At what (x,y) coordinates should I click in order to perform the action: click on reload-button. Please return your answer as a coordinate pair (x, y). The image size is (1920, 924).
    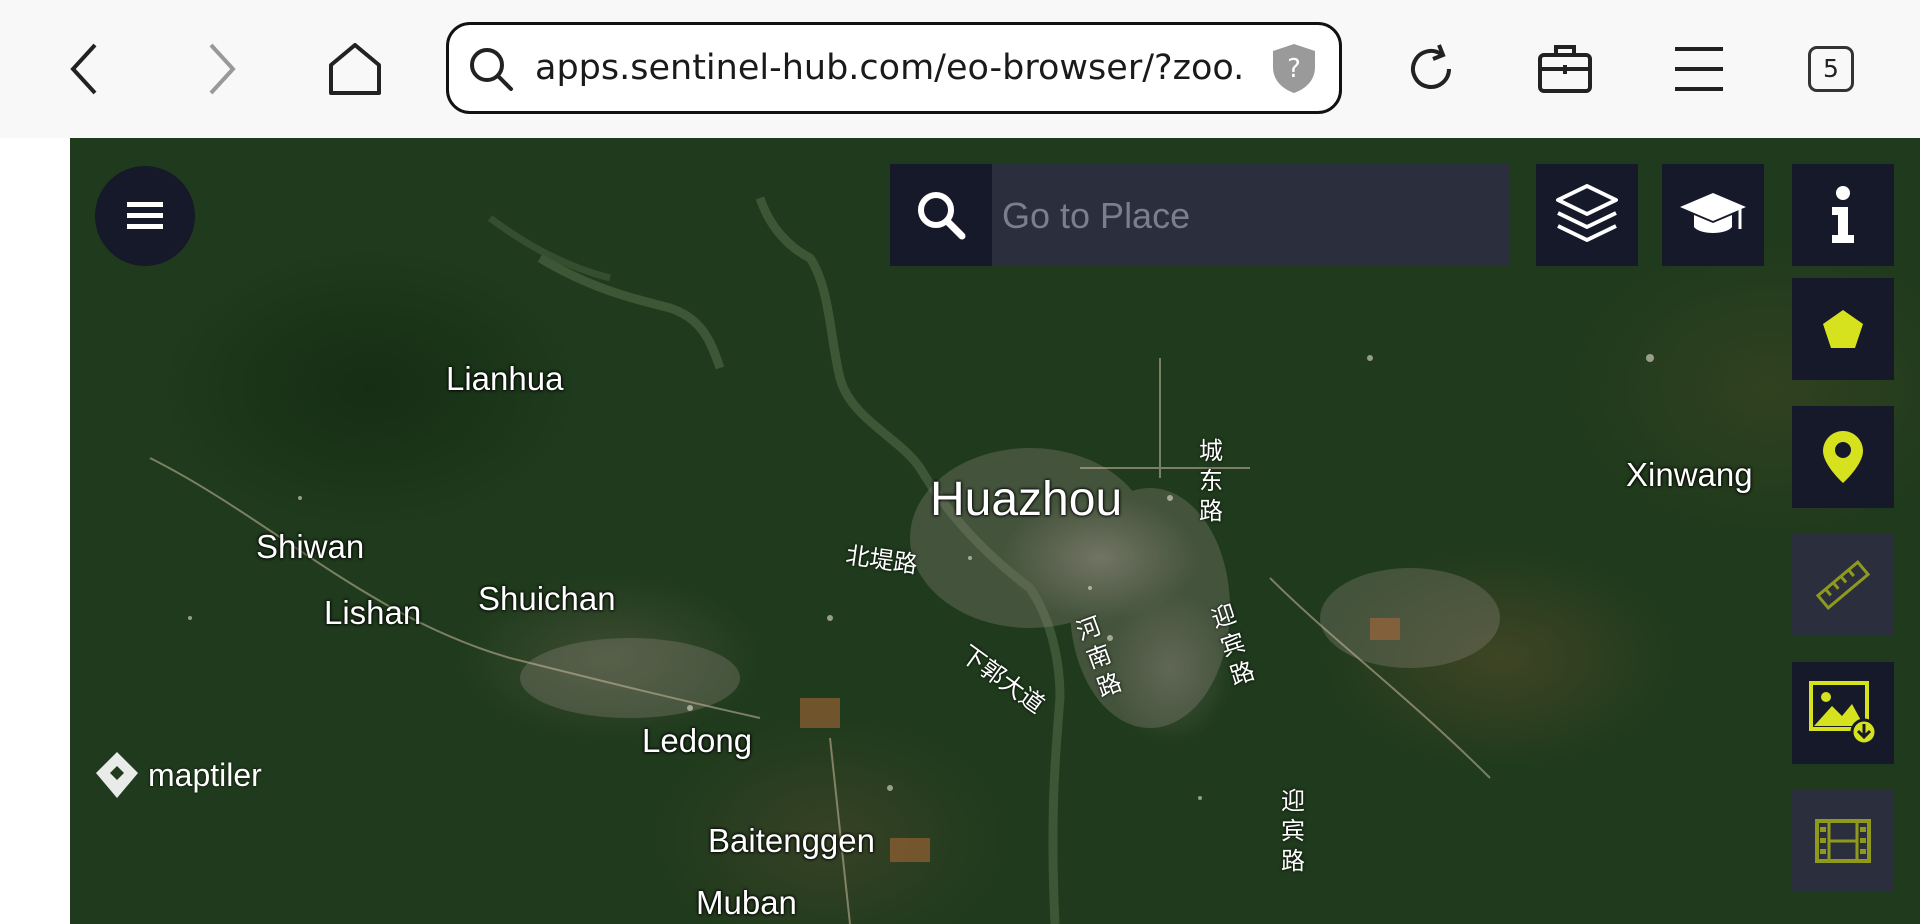
    Looking at the image, I should click on (1431, 69).